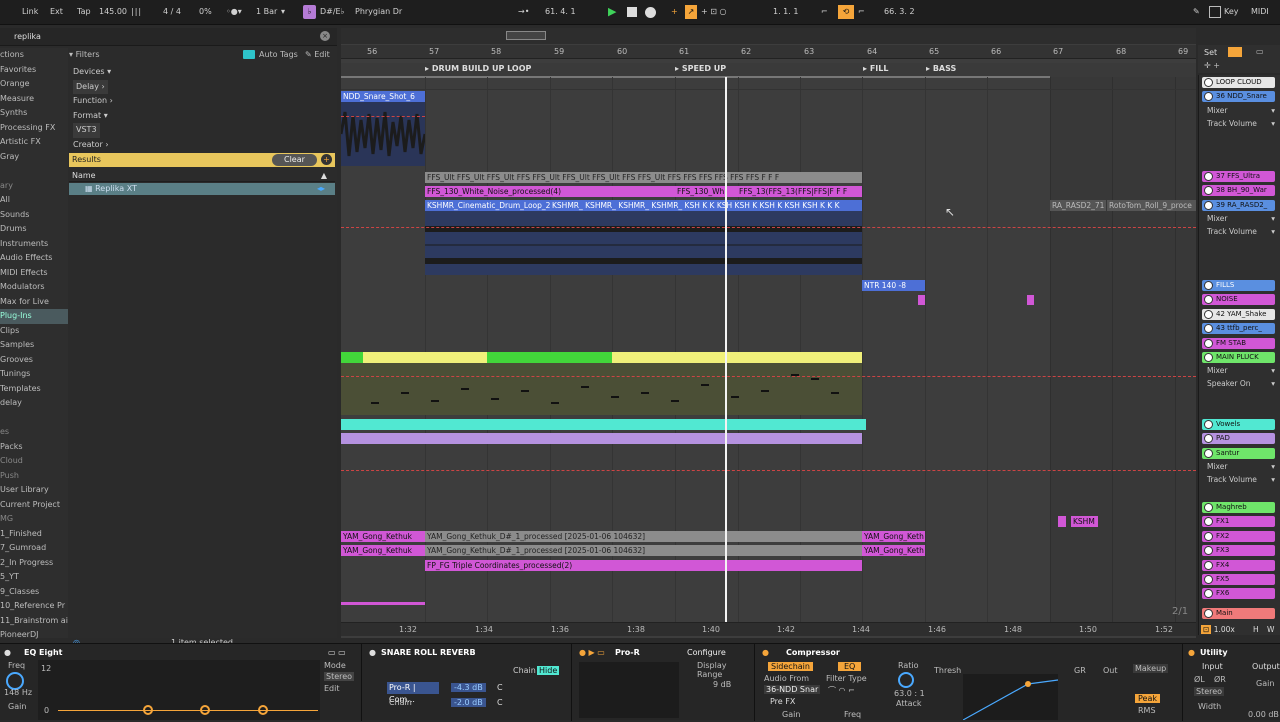  I want to click on gain-value: 0.00 dB, so click(1263, 714).